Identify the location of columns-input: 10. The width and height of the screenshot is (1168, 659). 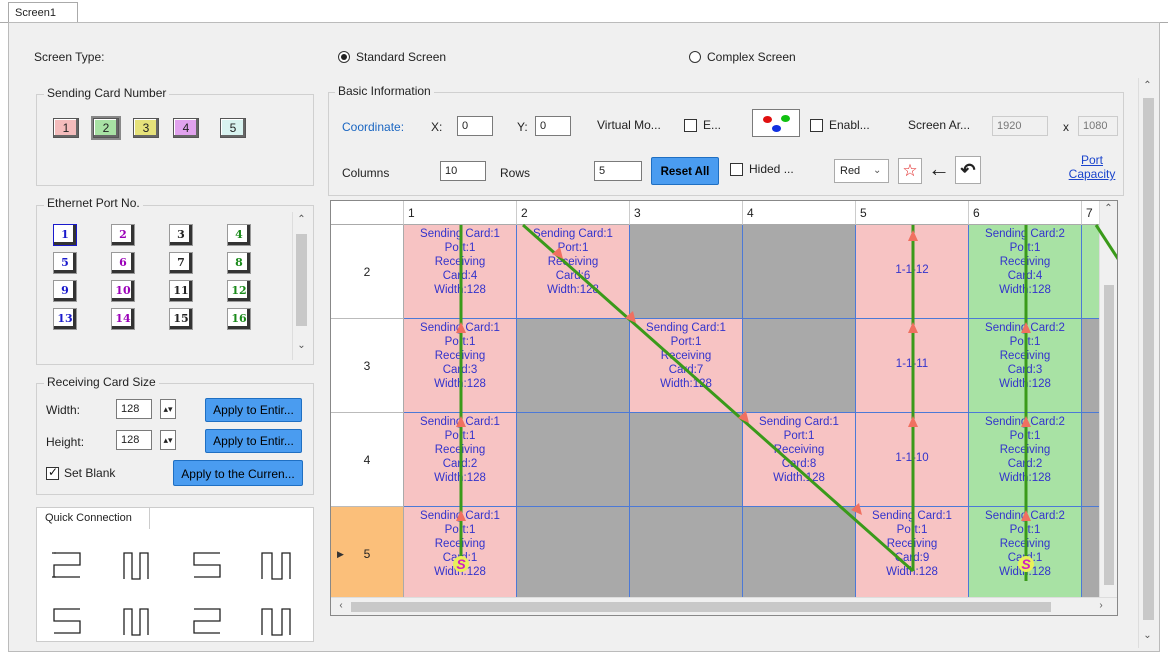
(463, 171).